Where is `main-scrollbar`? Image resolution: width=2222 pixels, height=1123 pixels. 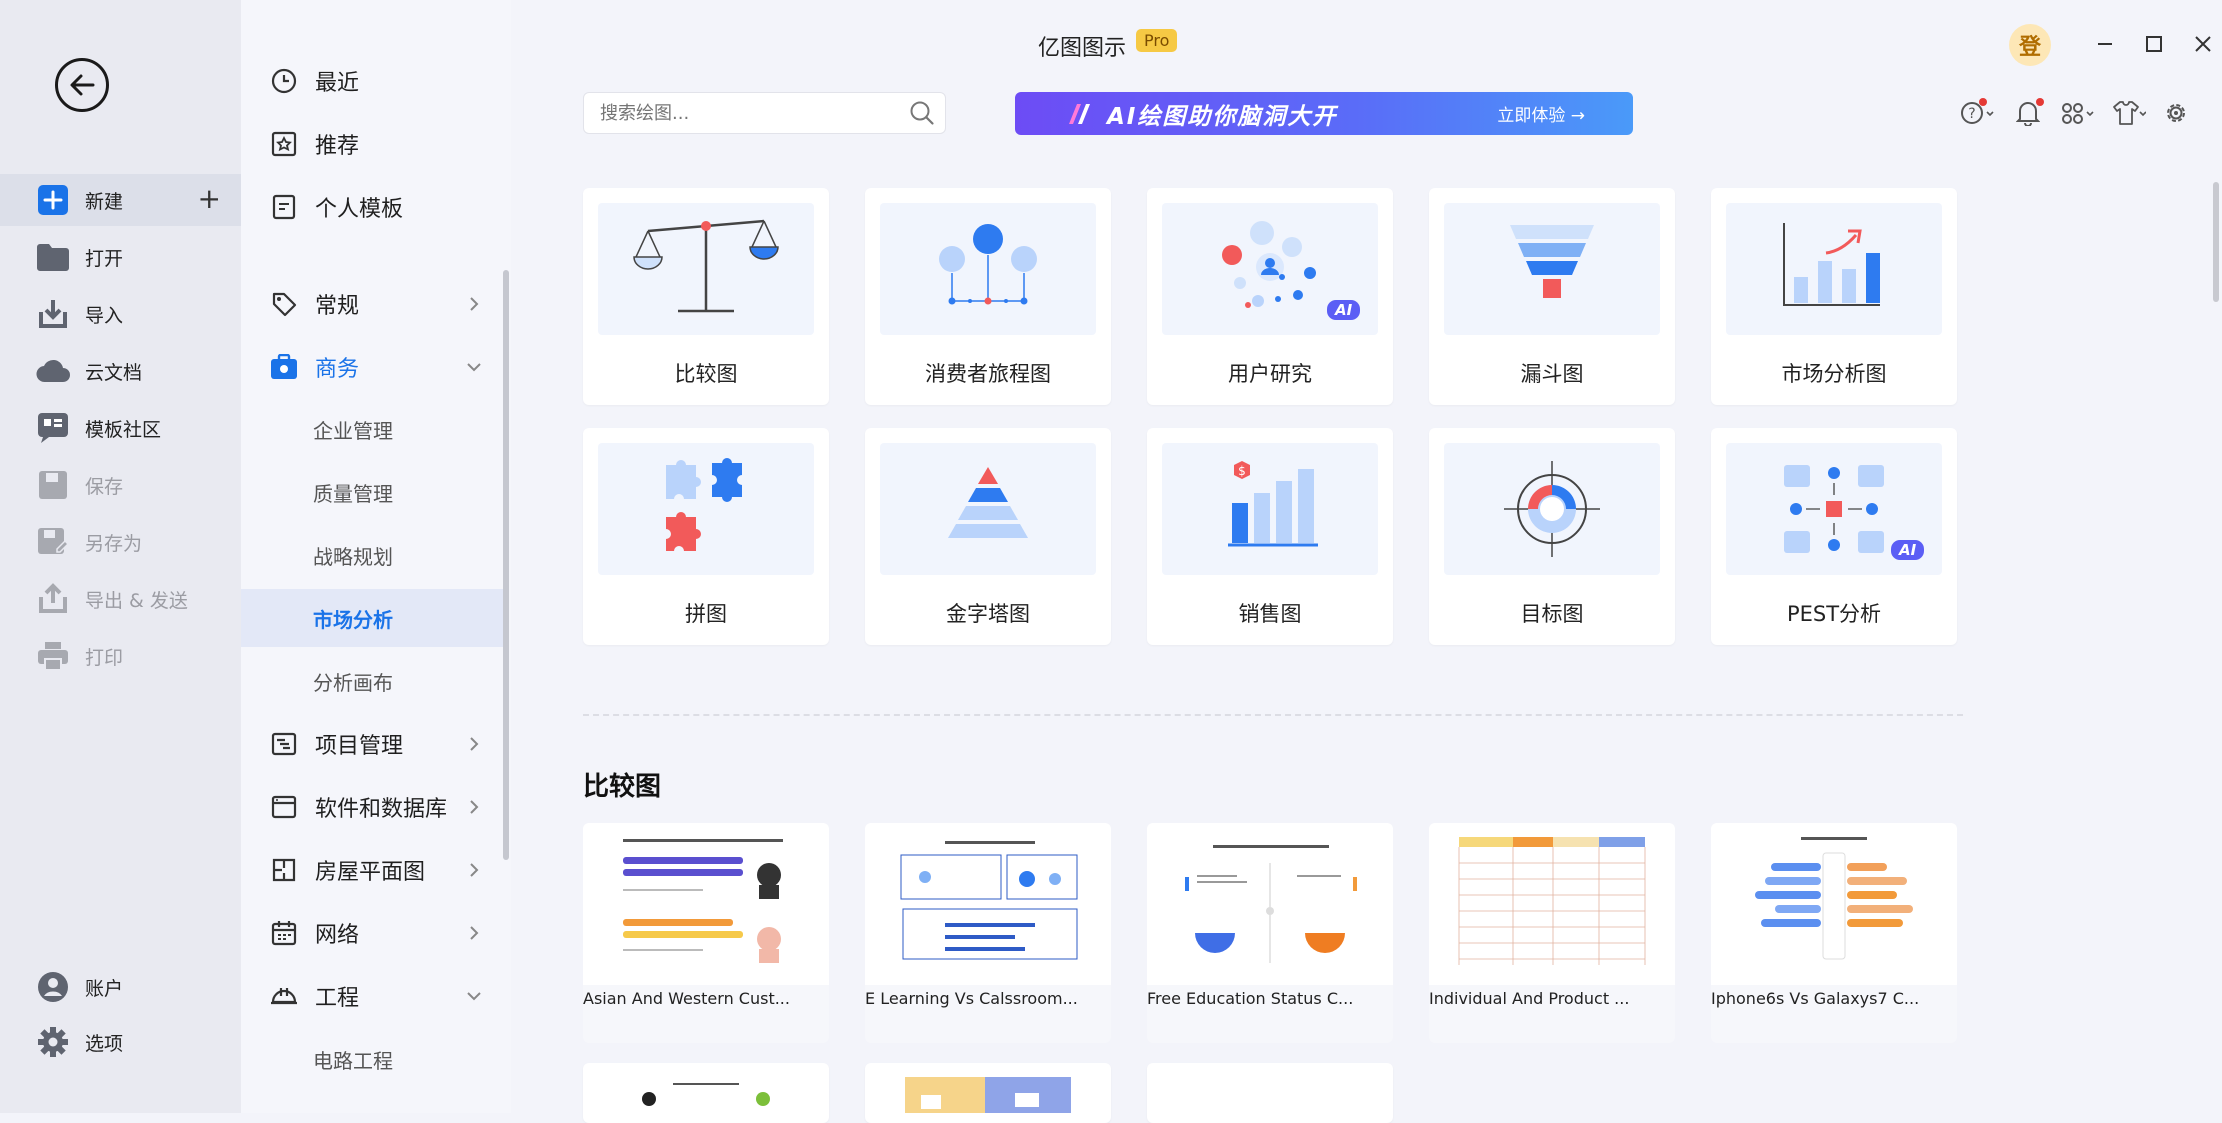 main-scrollbar is located at coordinates (2216, 242).